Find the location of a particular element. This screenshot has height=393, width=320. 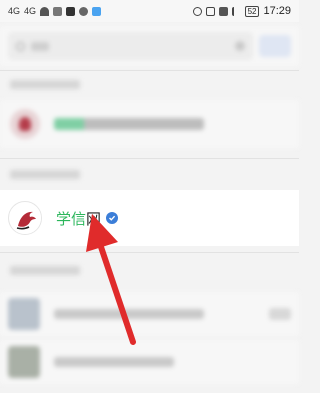

search-query-blur is located at coordinates (40, 46).